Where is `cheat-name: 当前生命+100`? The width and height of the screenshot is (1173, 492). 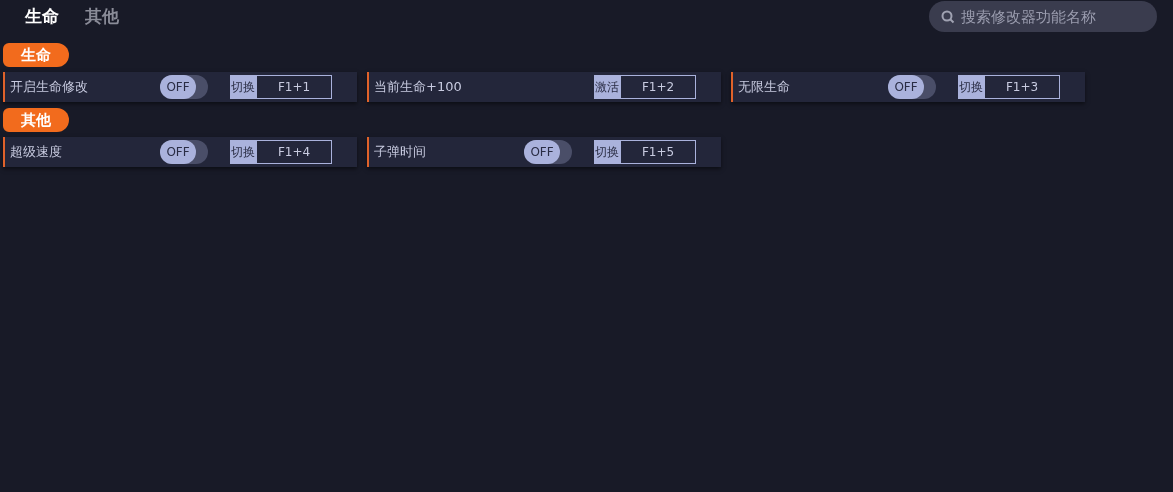
cheat-name: 当前生命+100 is located at coordinates (418, 87).